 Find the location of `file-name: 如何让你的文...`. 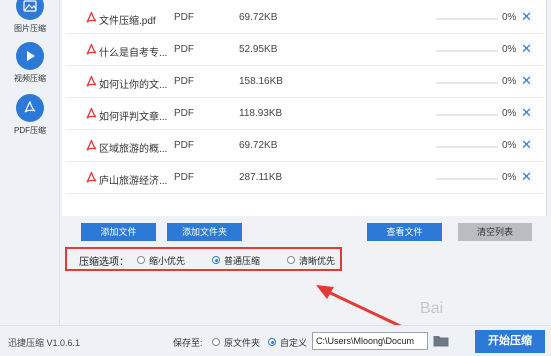

file-name: 如何让你的文... is located at coordinates (133, 85).